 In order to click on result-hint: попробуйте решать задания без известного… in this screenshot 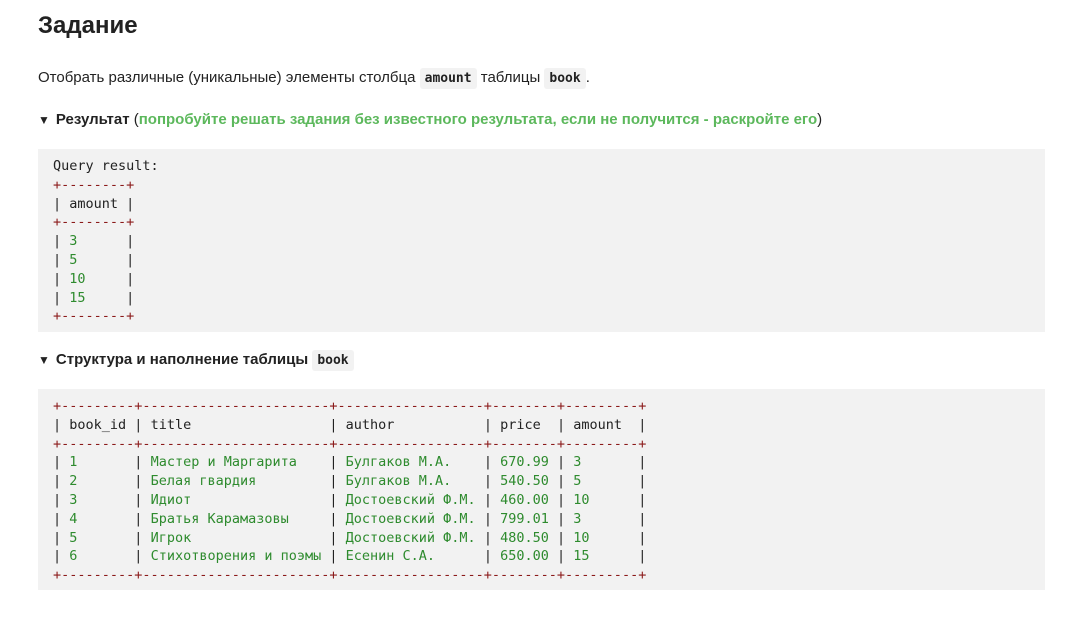, I will do `click(478, 119)`.